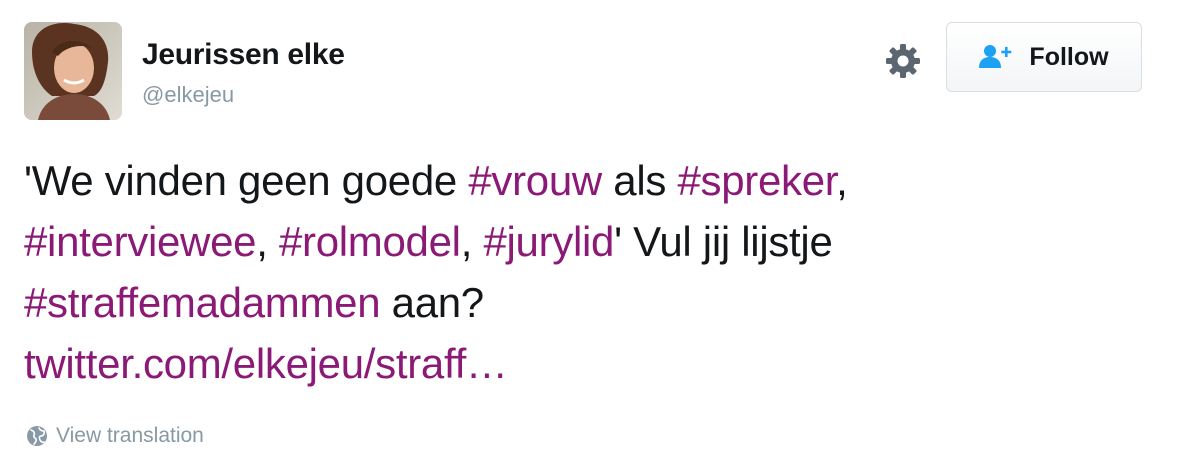 The width and height of the screenshot is (1180, 464). What do you see at coordinates (202, 302) in the screenshot?
I see `hashtag-straffemadammen: #straffemadammen` at bounding box center [202, 302].